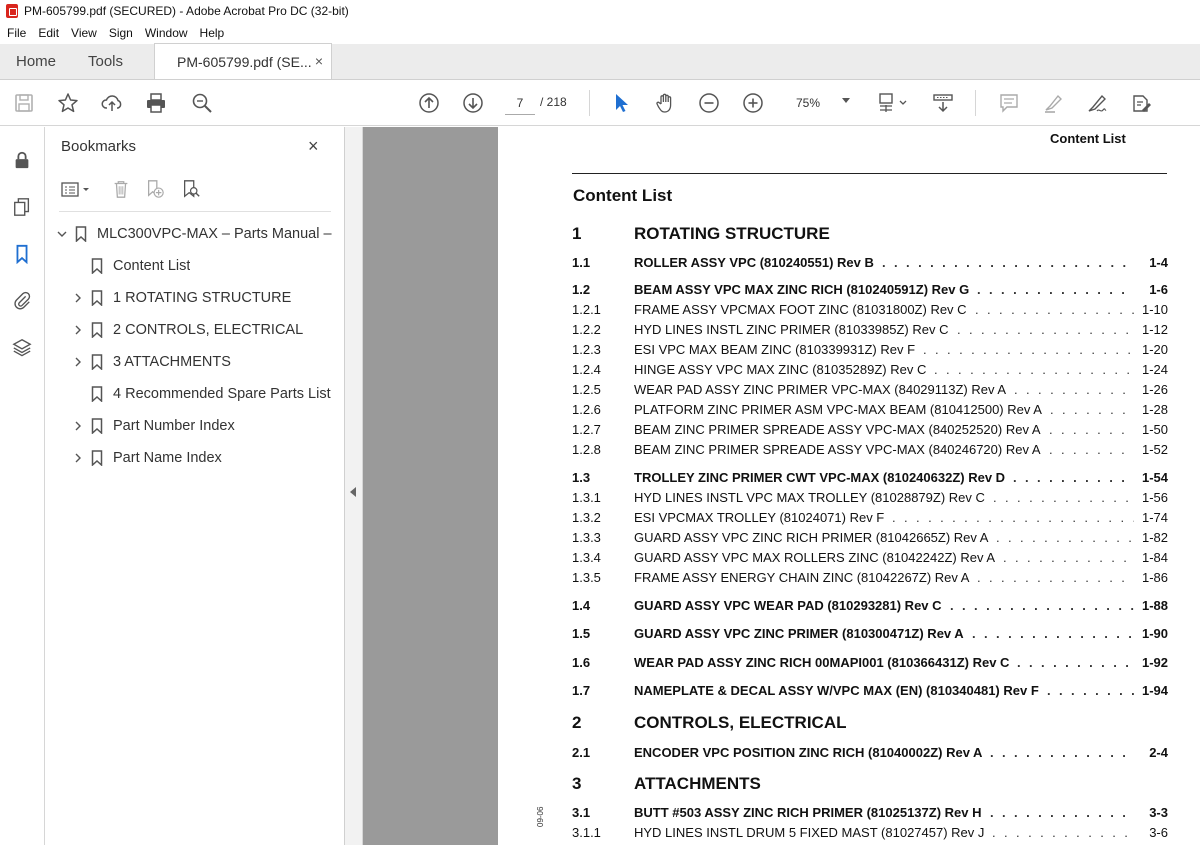  I want to click on bookmark-controls-electrical: 2 CONTROLS, ELECTRICAL, so click(187, 330).